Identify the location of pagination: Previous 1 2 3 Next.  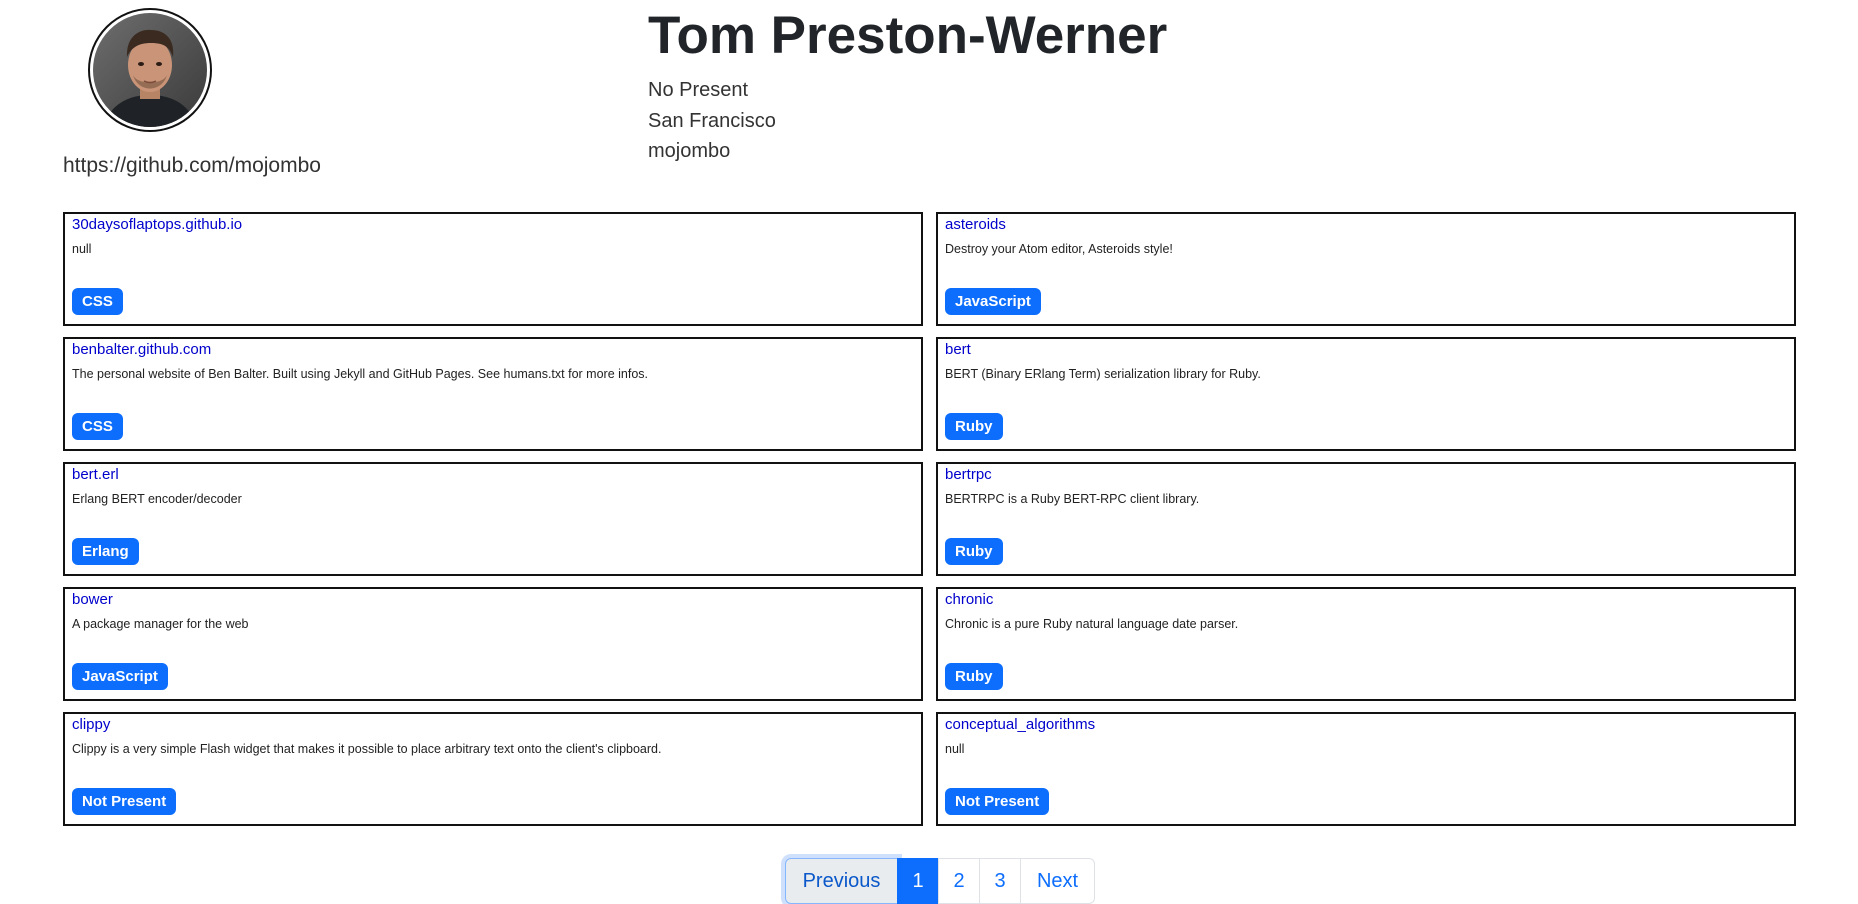
(940, 881).